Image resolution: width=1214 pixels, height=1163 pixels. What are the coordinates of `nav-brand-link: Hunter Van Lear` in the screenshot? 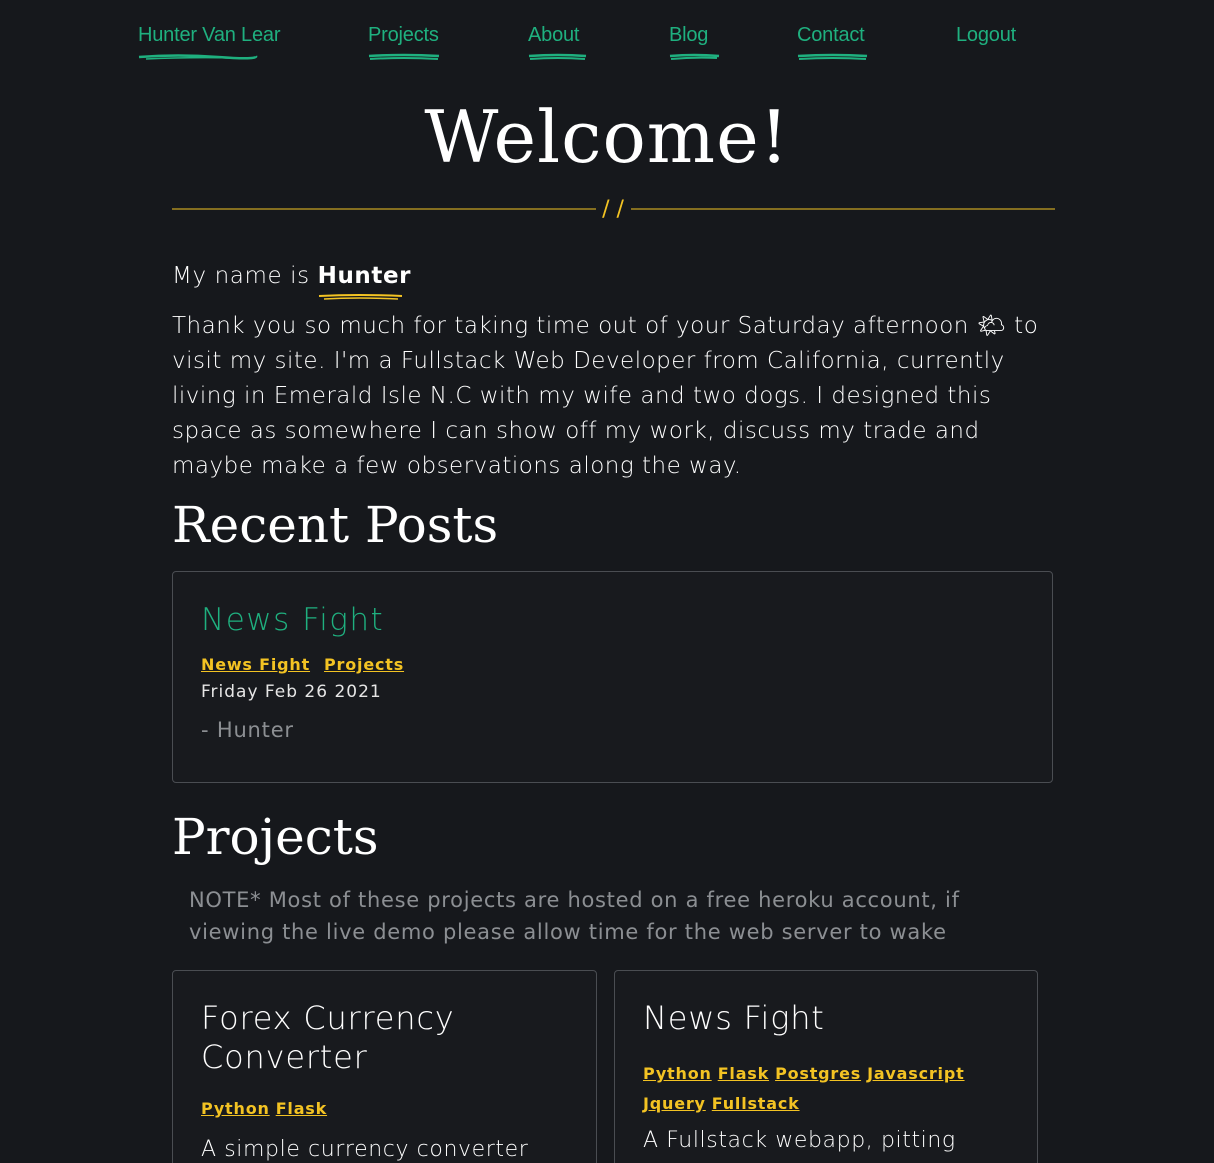 It's located at (209, 42).